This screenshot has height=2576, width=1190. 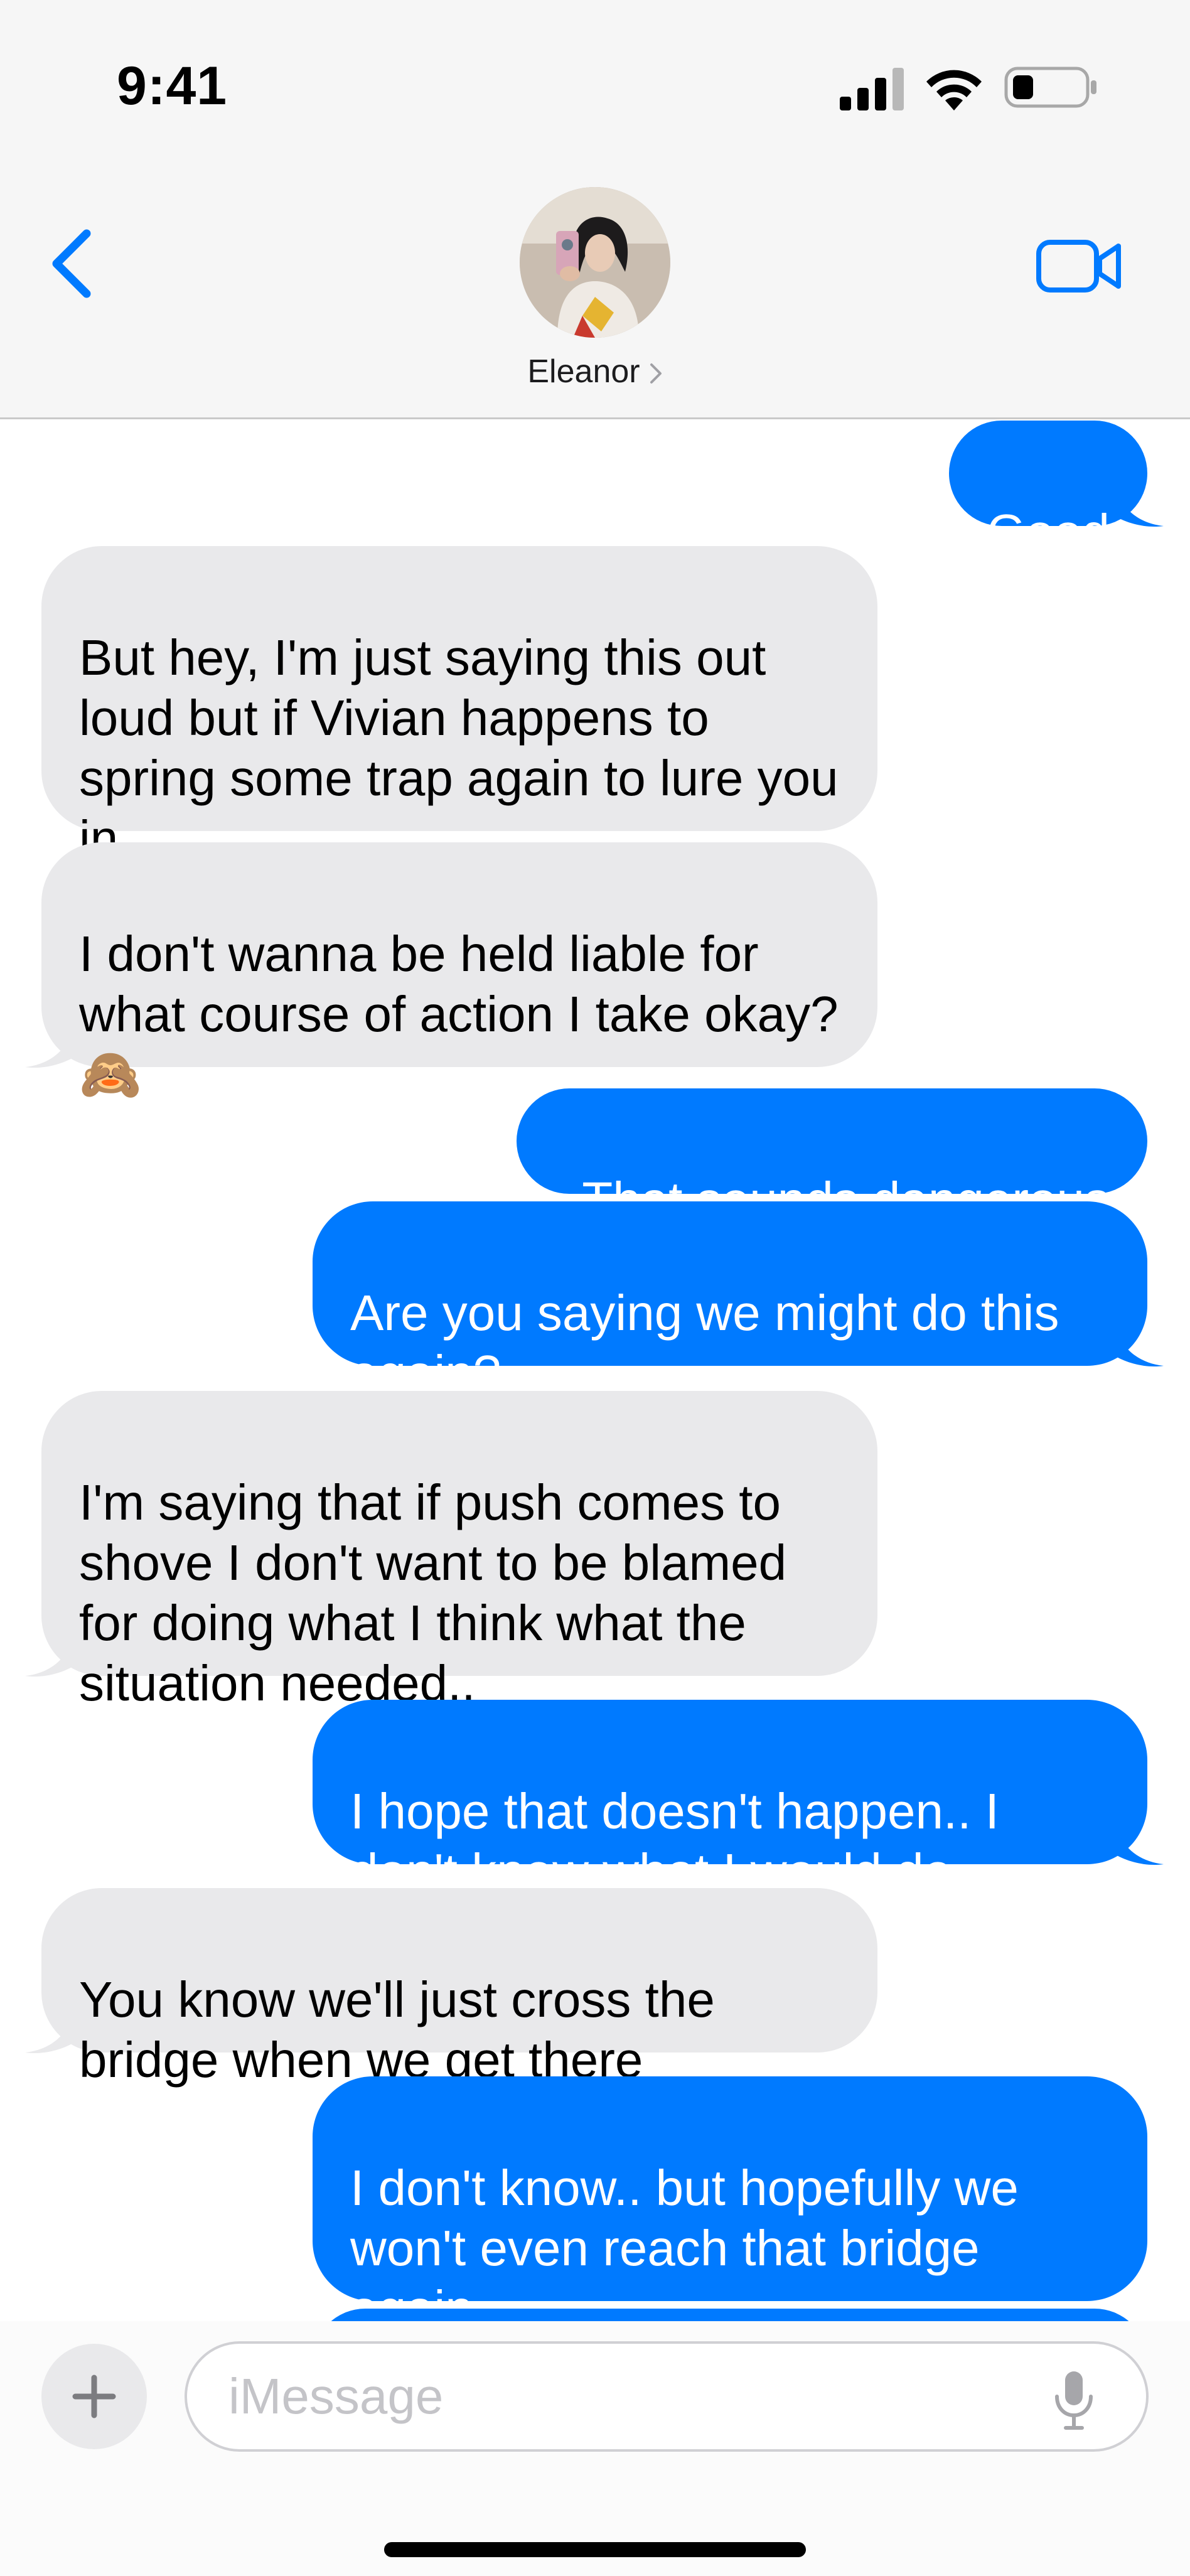 I want to click on sent-message-bubble-partial, so click(x=730, y=2315).